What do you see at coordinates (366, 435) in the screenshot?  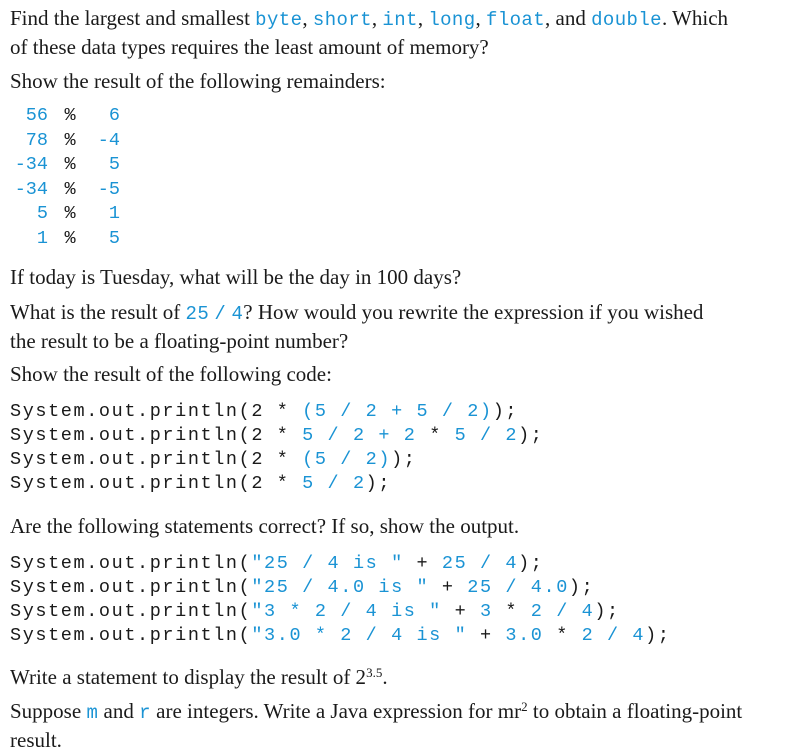 I see `code-token: 5 / 2 + 2` at bounding box center [366, 435].